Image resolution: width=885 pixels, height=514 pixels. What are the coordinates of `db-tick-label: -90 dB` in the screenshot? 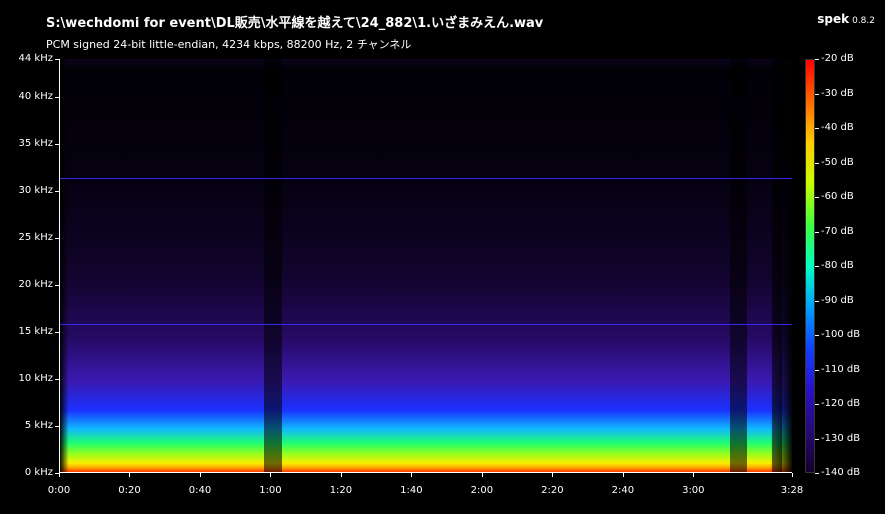 It's located at (834, 300).